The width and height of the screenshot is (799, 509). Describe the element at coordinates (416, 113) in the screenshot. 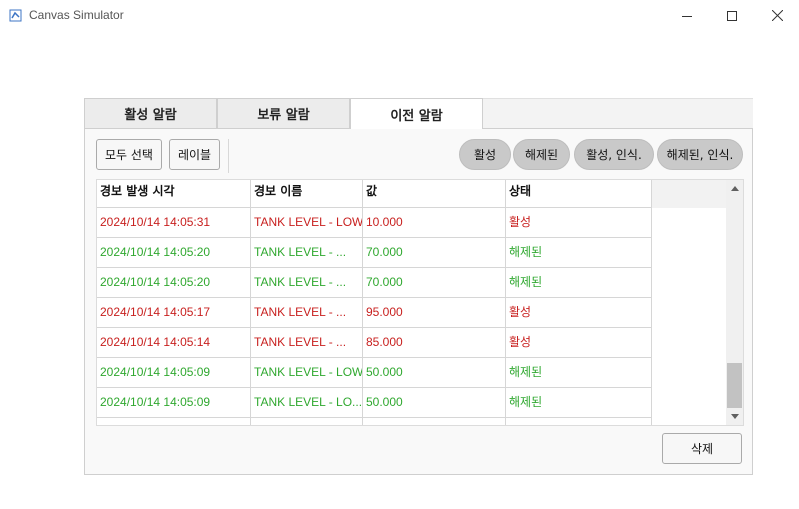

I see `tab-previous-alarms: 이전 알람` at that location.